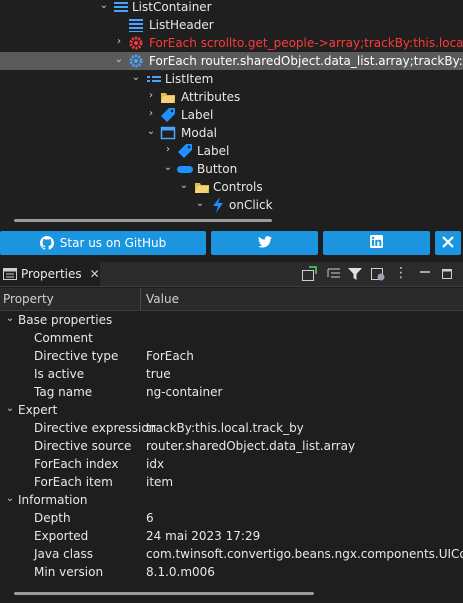 This screenshot has width=463, height=603. I want to click on property-key: ForEach item, so click(73, 482).